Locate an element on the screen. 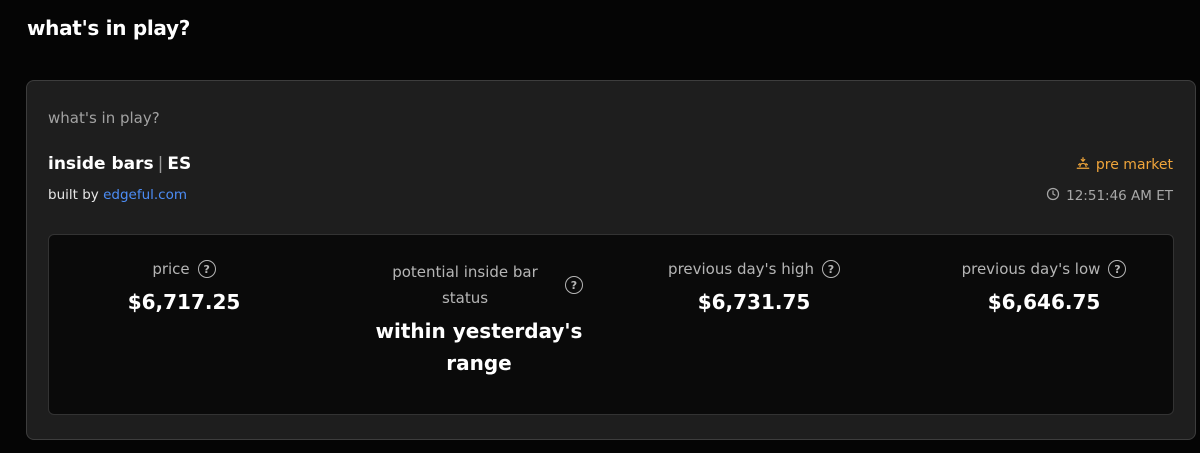 The height and width of the screenshot is (453, 1200). timestamp: 12:51:46 AM ET is located at coordinates (1109, 196).